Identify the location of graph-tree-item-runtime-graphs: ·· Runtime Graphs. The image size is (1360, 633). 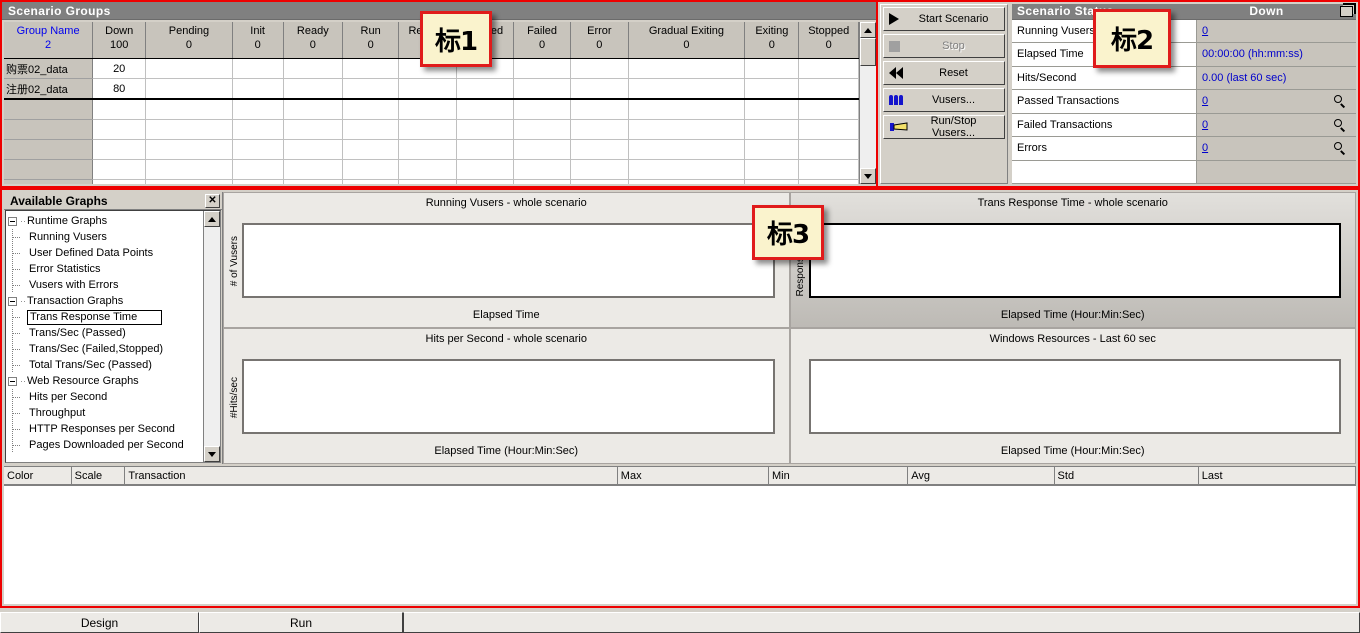
(105, 221).